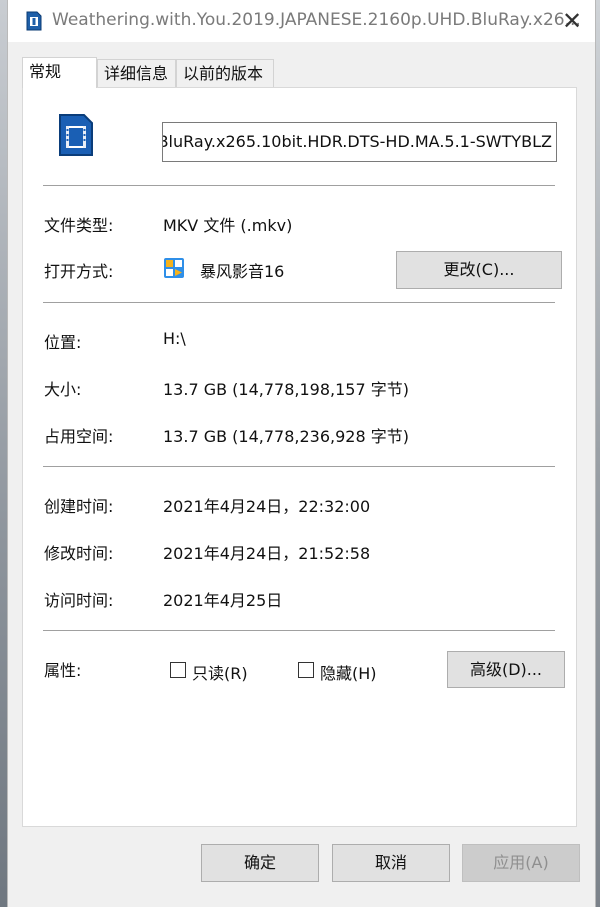 This screenshot has height=907, width=600. Describe the element at coordinates (178, 670) in the screenshot. I see `readonly-checkbox` at that location.